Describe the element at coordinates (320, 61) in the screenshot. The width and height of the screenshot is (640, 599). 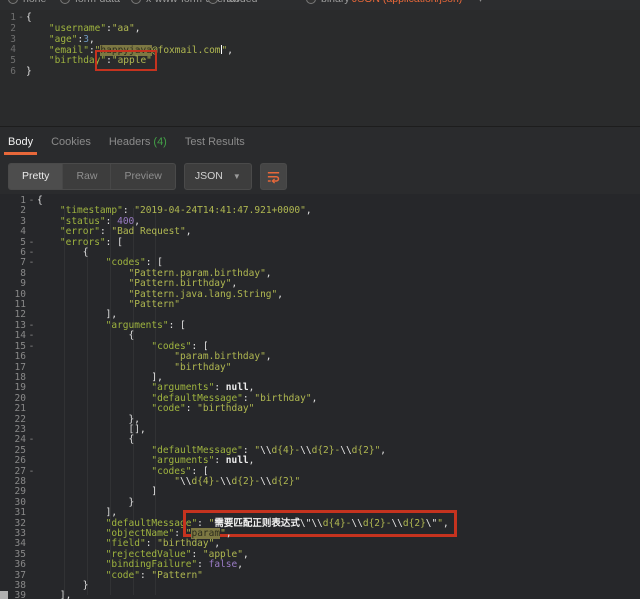
I see `code-line: 5 "birthday":"apple"` at that location.